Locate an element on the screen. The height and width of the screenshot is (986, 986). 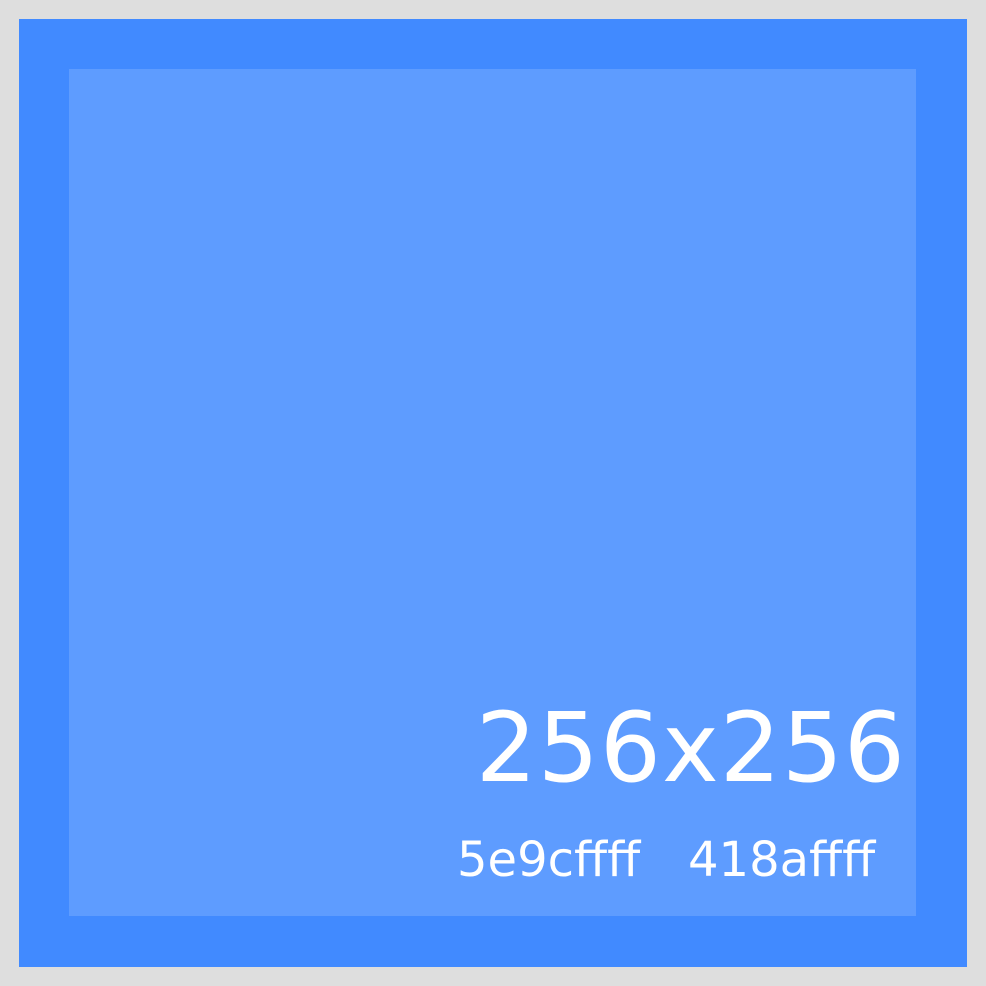
inner-color-code: 5e9cffff is located at coordinates (549, 860).